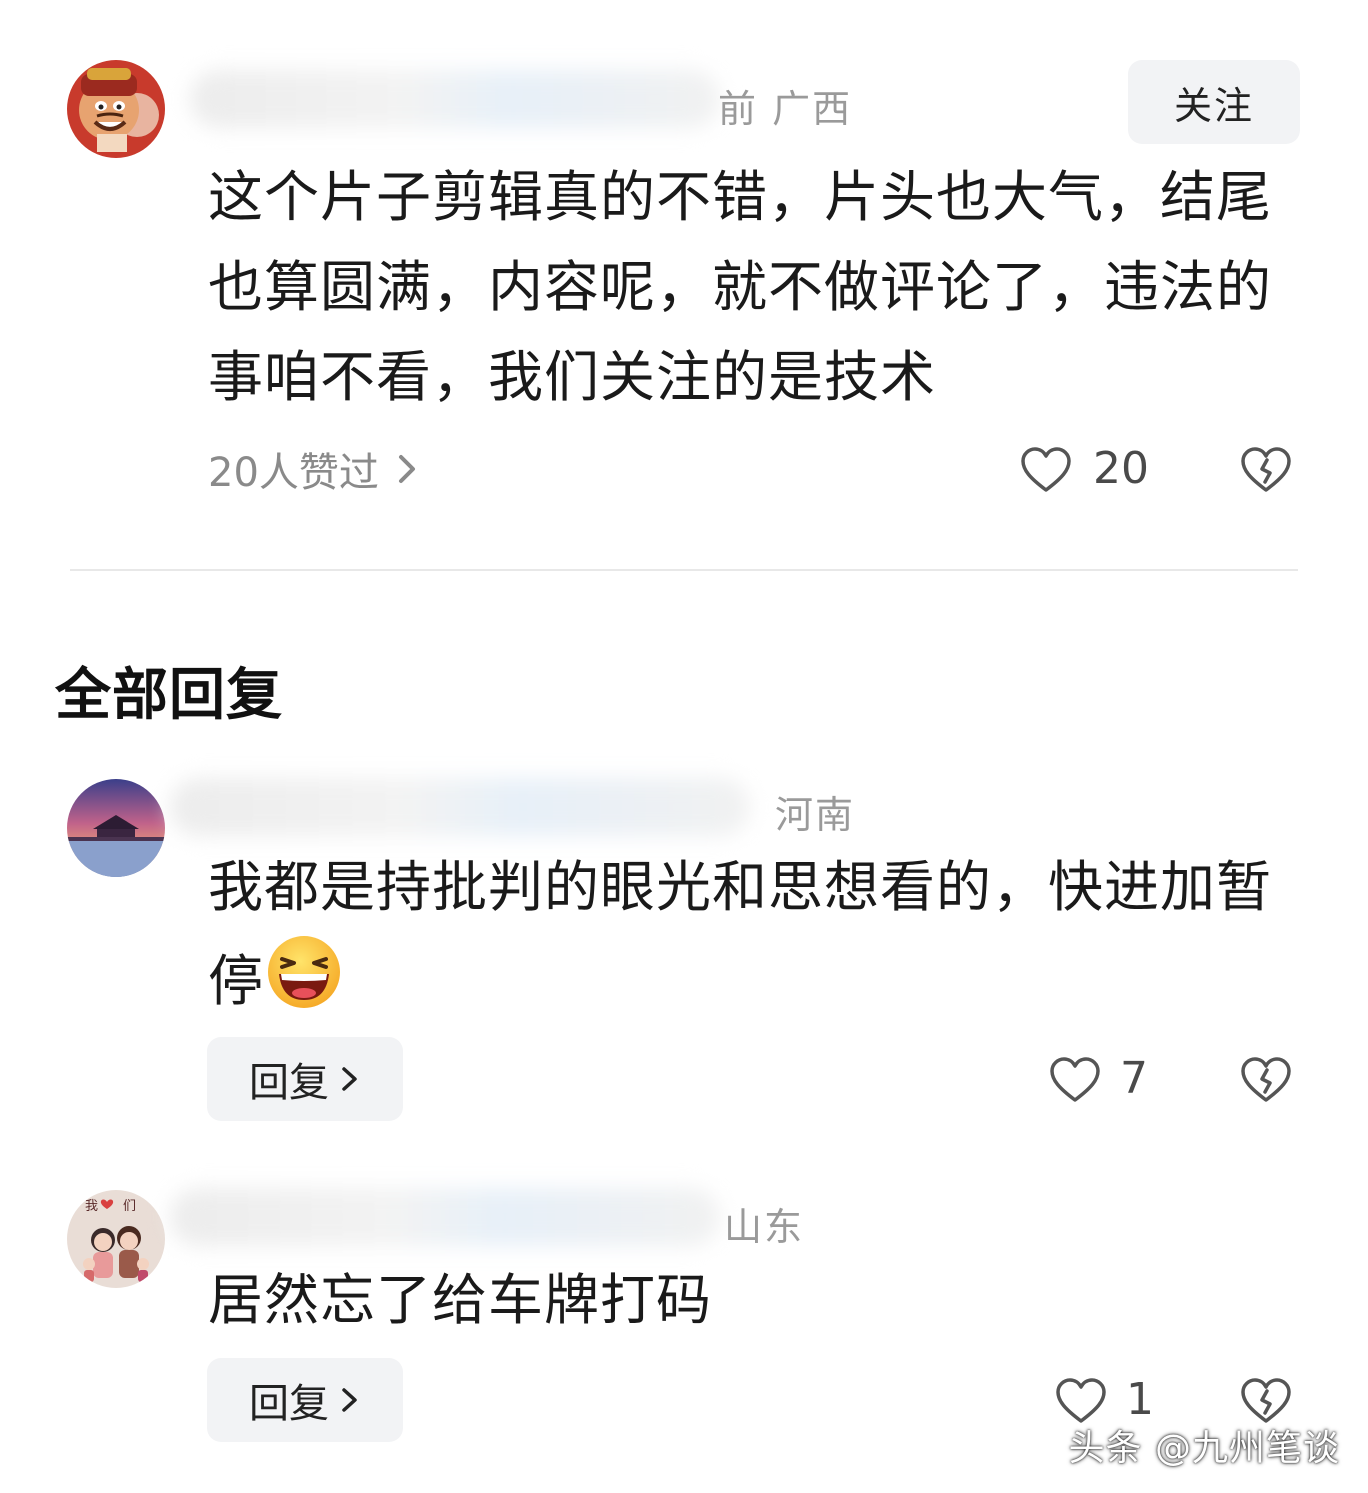 The image size is (1368, 1493). What do you see at coordinates (116, 1239) in the screenshot?
I see `reply-avatar: 我 们` at bounding box center [116, 1239].